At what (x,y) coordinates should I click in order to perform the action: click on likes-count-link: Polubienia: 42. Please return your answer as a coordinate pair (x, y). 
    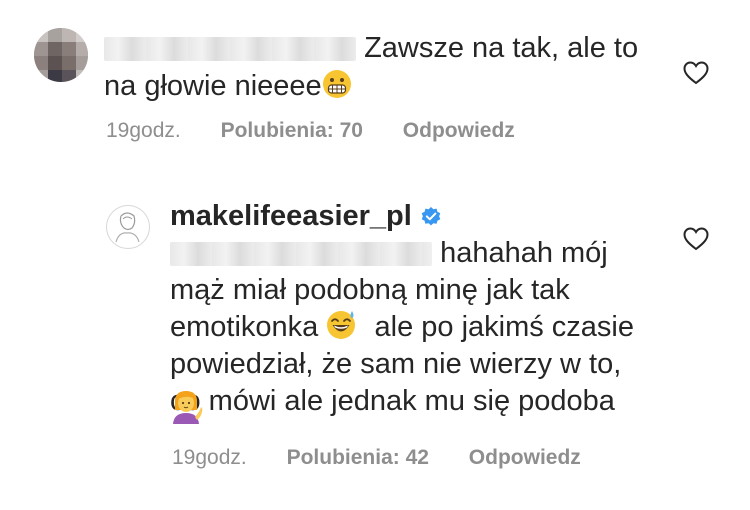
    Looking at the image, I should click on (358, 457).